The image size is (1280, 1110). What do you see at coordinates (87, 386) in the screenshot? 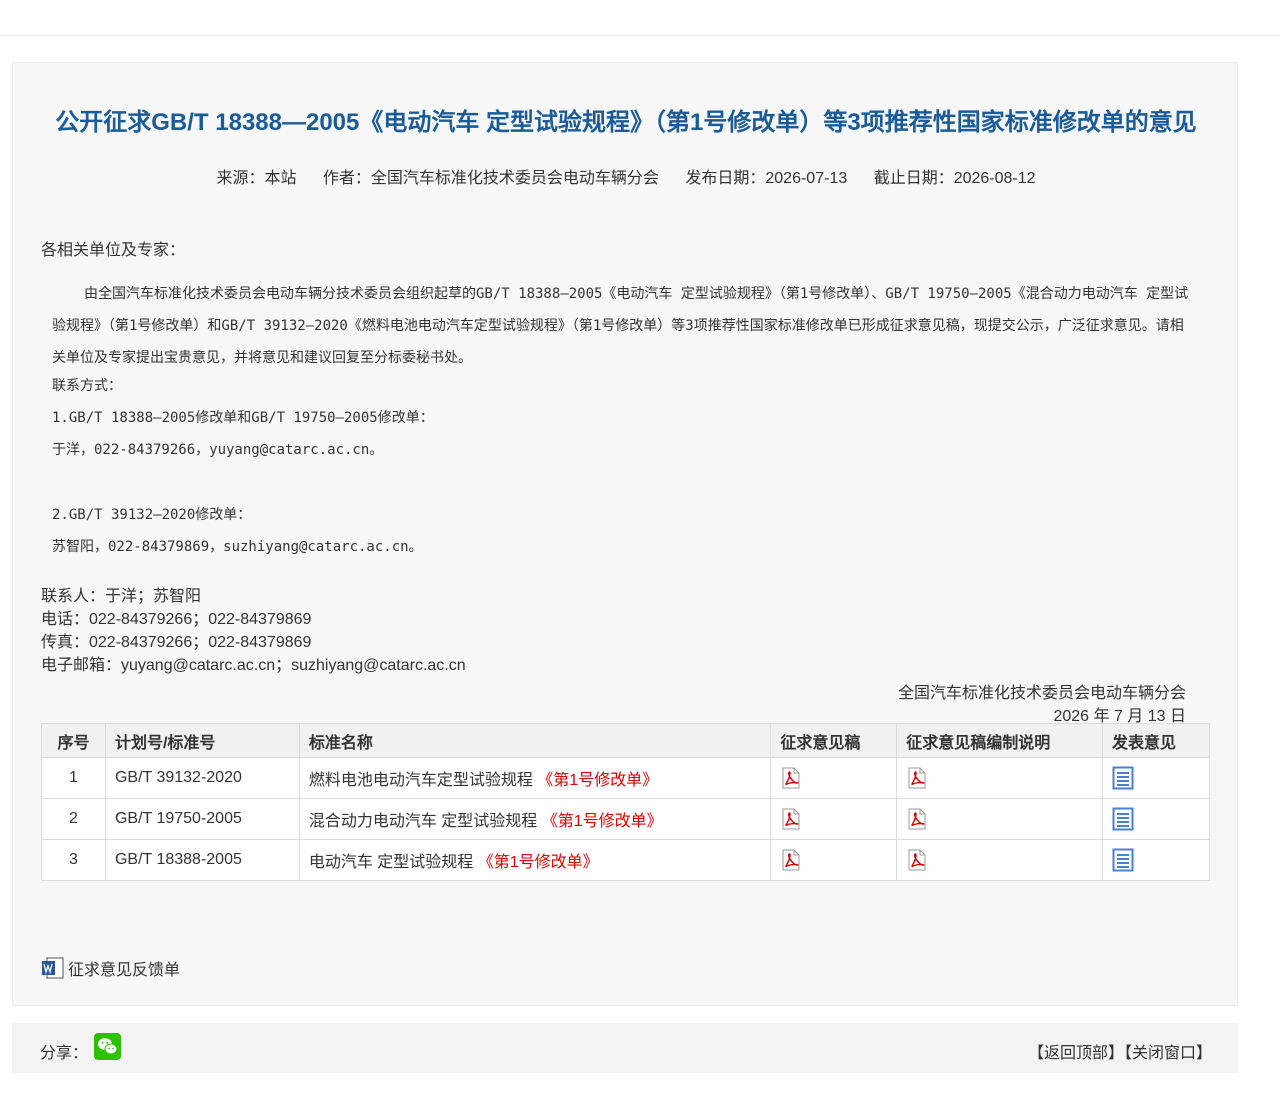
I see `contact-heading: 联系方式：` at bounding box center [87, 386].